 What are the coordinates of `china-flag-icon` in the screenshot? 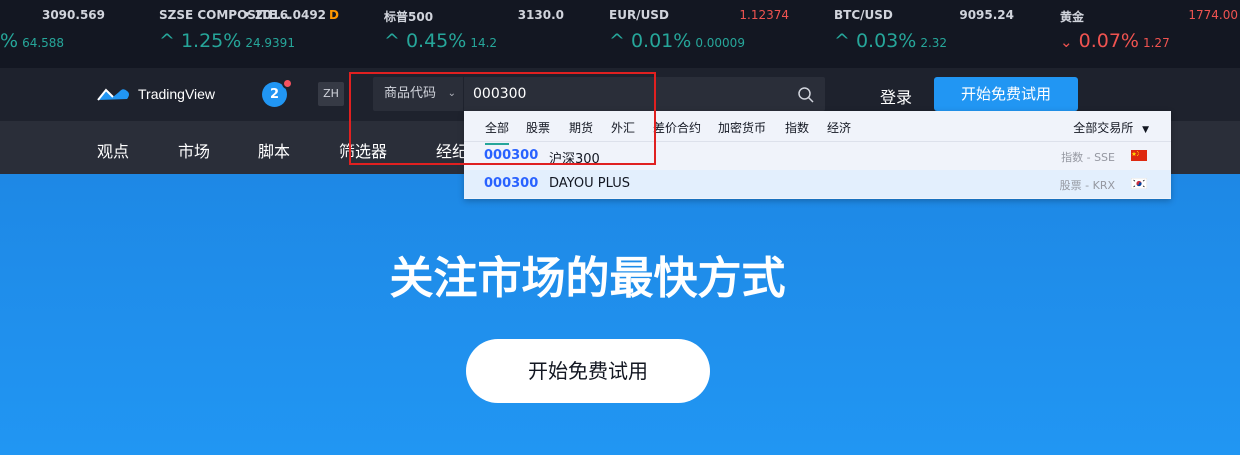 It's located at (1139, 155).